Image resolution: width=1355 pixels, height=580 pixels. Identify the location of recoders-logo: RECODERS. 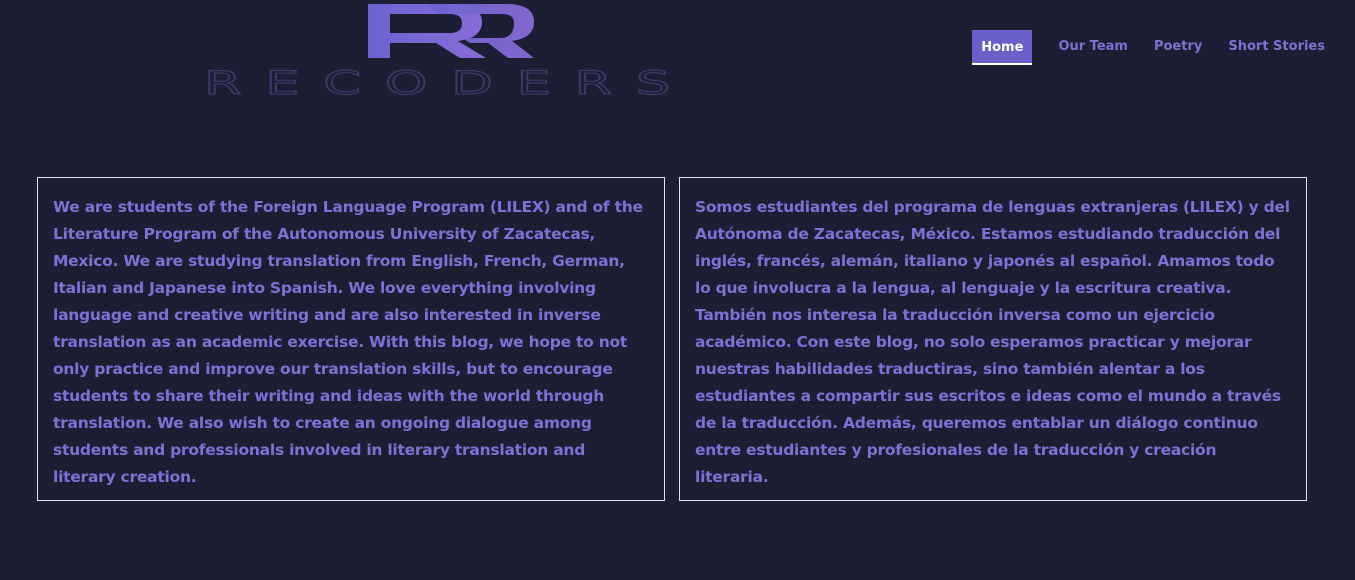
(450, 50).